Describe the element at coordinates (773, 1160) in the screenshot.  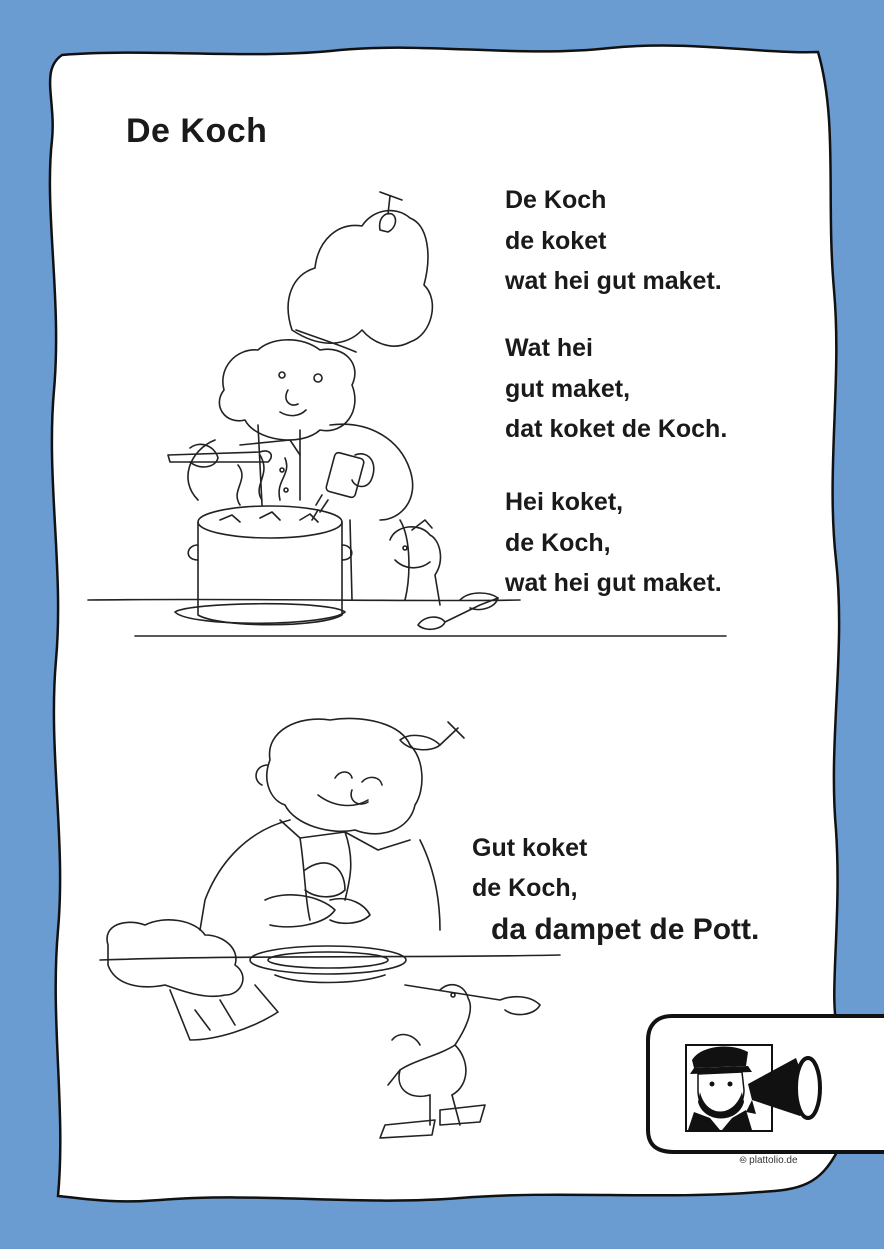
I see `footer-site: plattolio.de` at that location.